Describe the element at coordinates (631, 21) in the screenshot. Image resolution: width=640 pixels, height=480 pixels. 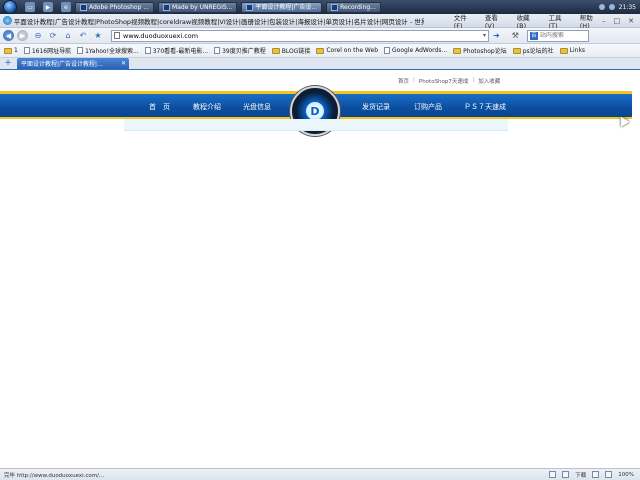
I see `close-icon: ✕` at that location.